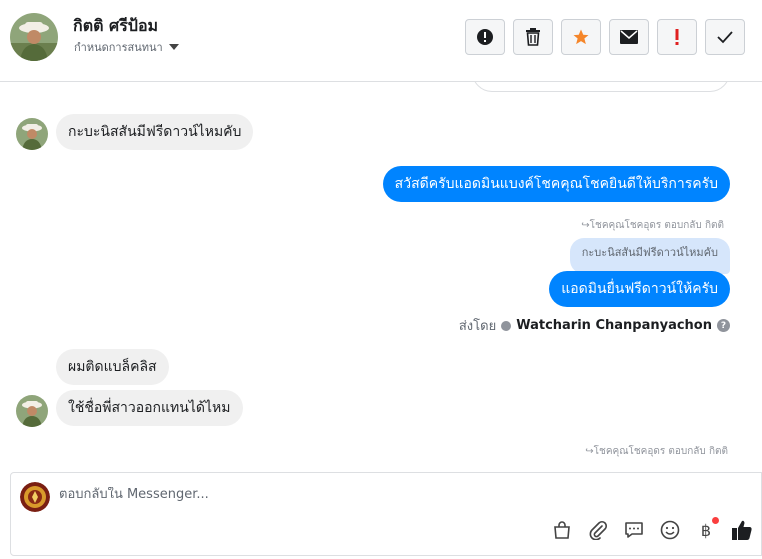 This screenshot has height=559, width=762. Describe the element at coordinates (115, 26) in the screenshot. I see `contact-name: กิตติ ศรีป้อม` at that location.